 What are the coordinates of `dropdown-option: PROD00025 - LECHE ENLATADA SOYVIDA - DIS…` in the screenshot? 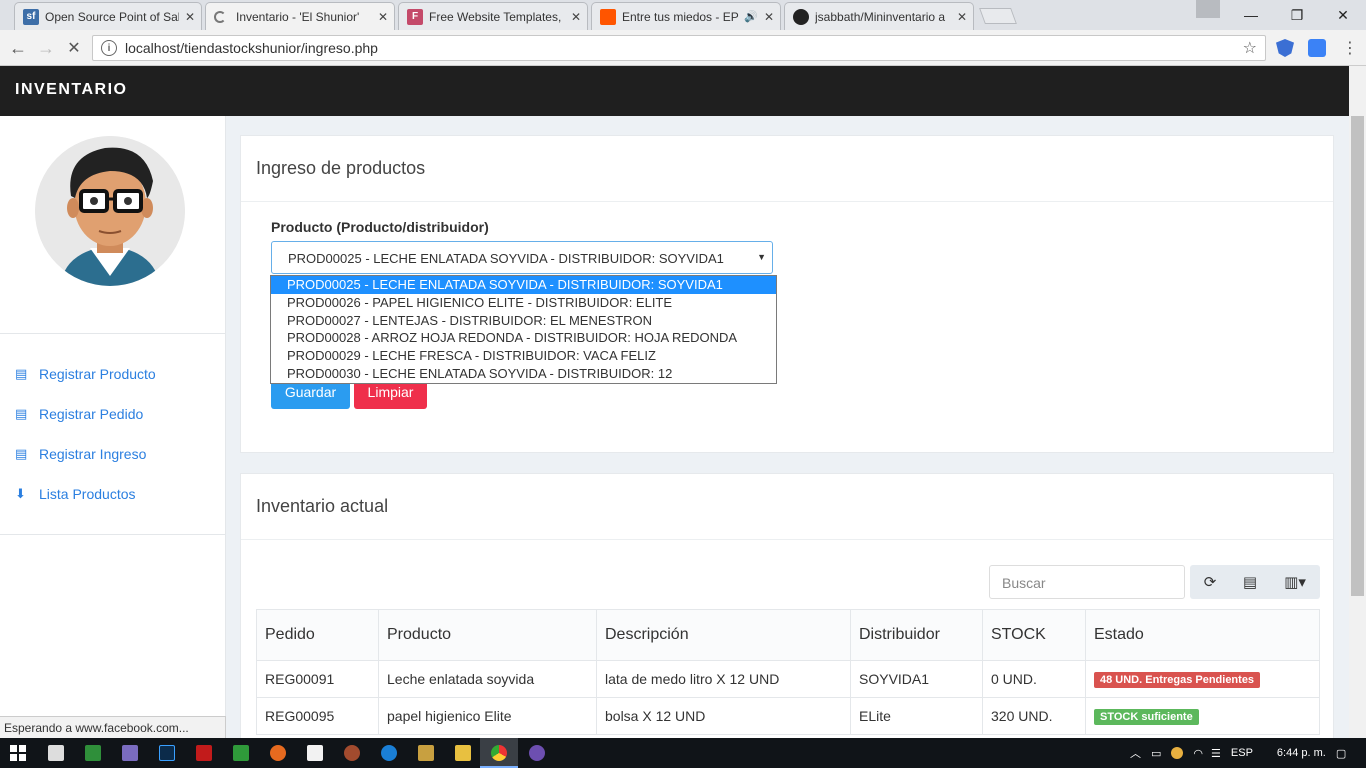 It's located at (523, 285).